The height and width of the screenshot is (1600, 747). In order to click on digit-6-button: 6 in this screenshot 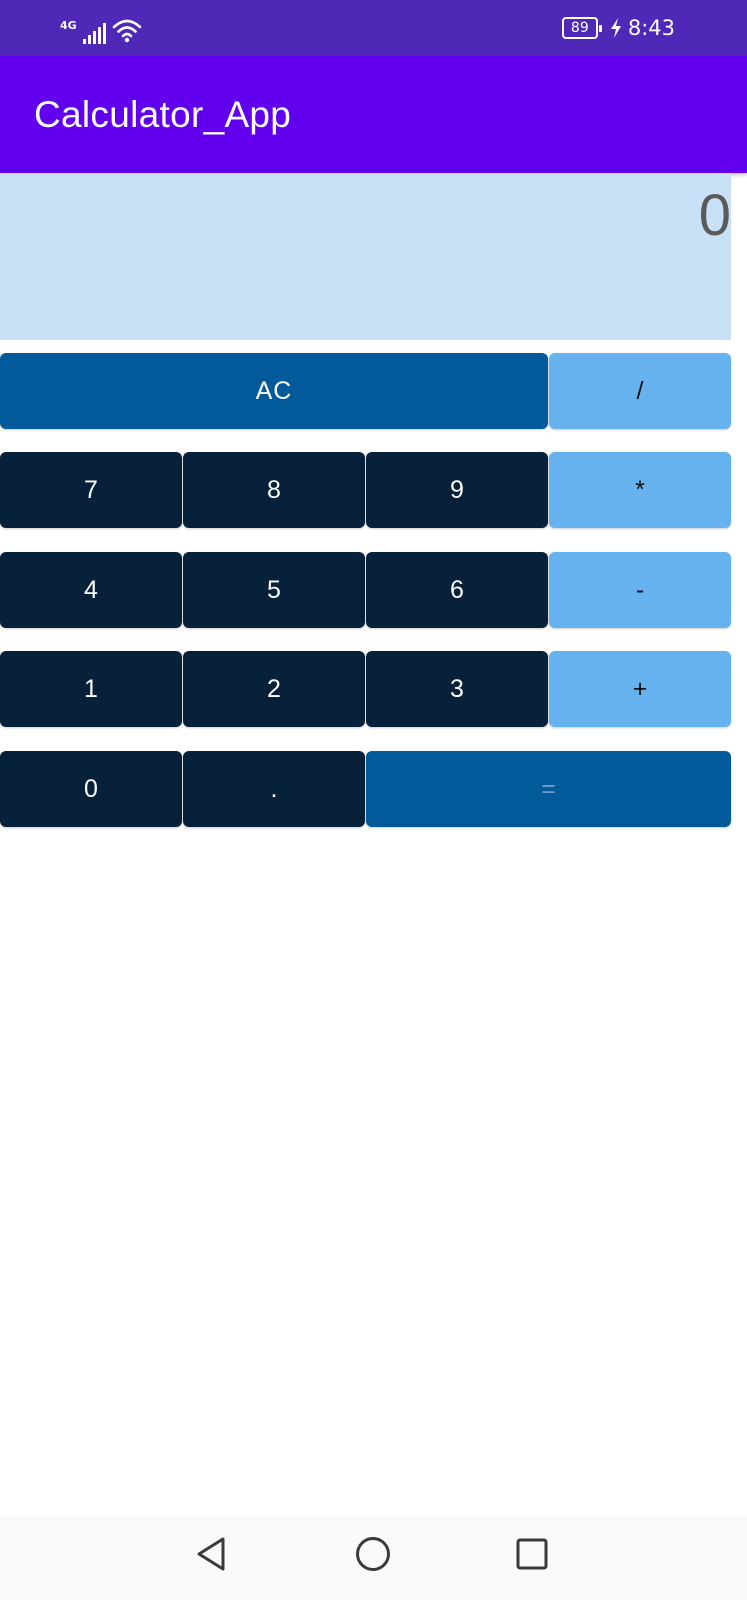, I will do `click(457, 590)`.